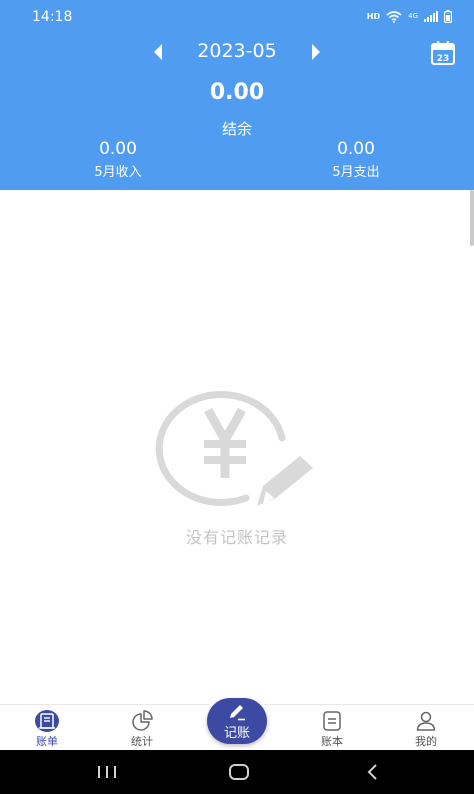 The image size is (474, 794). I want to click on calendar-icon: 23, so click(443, 53).